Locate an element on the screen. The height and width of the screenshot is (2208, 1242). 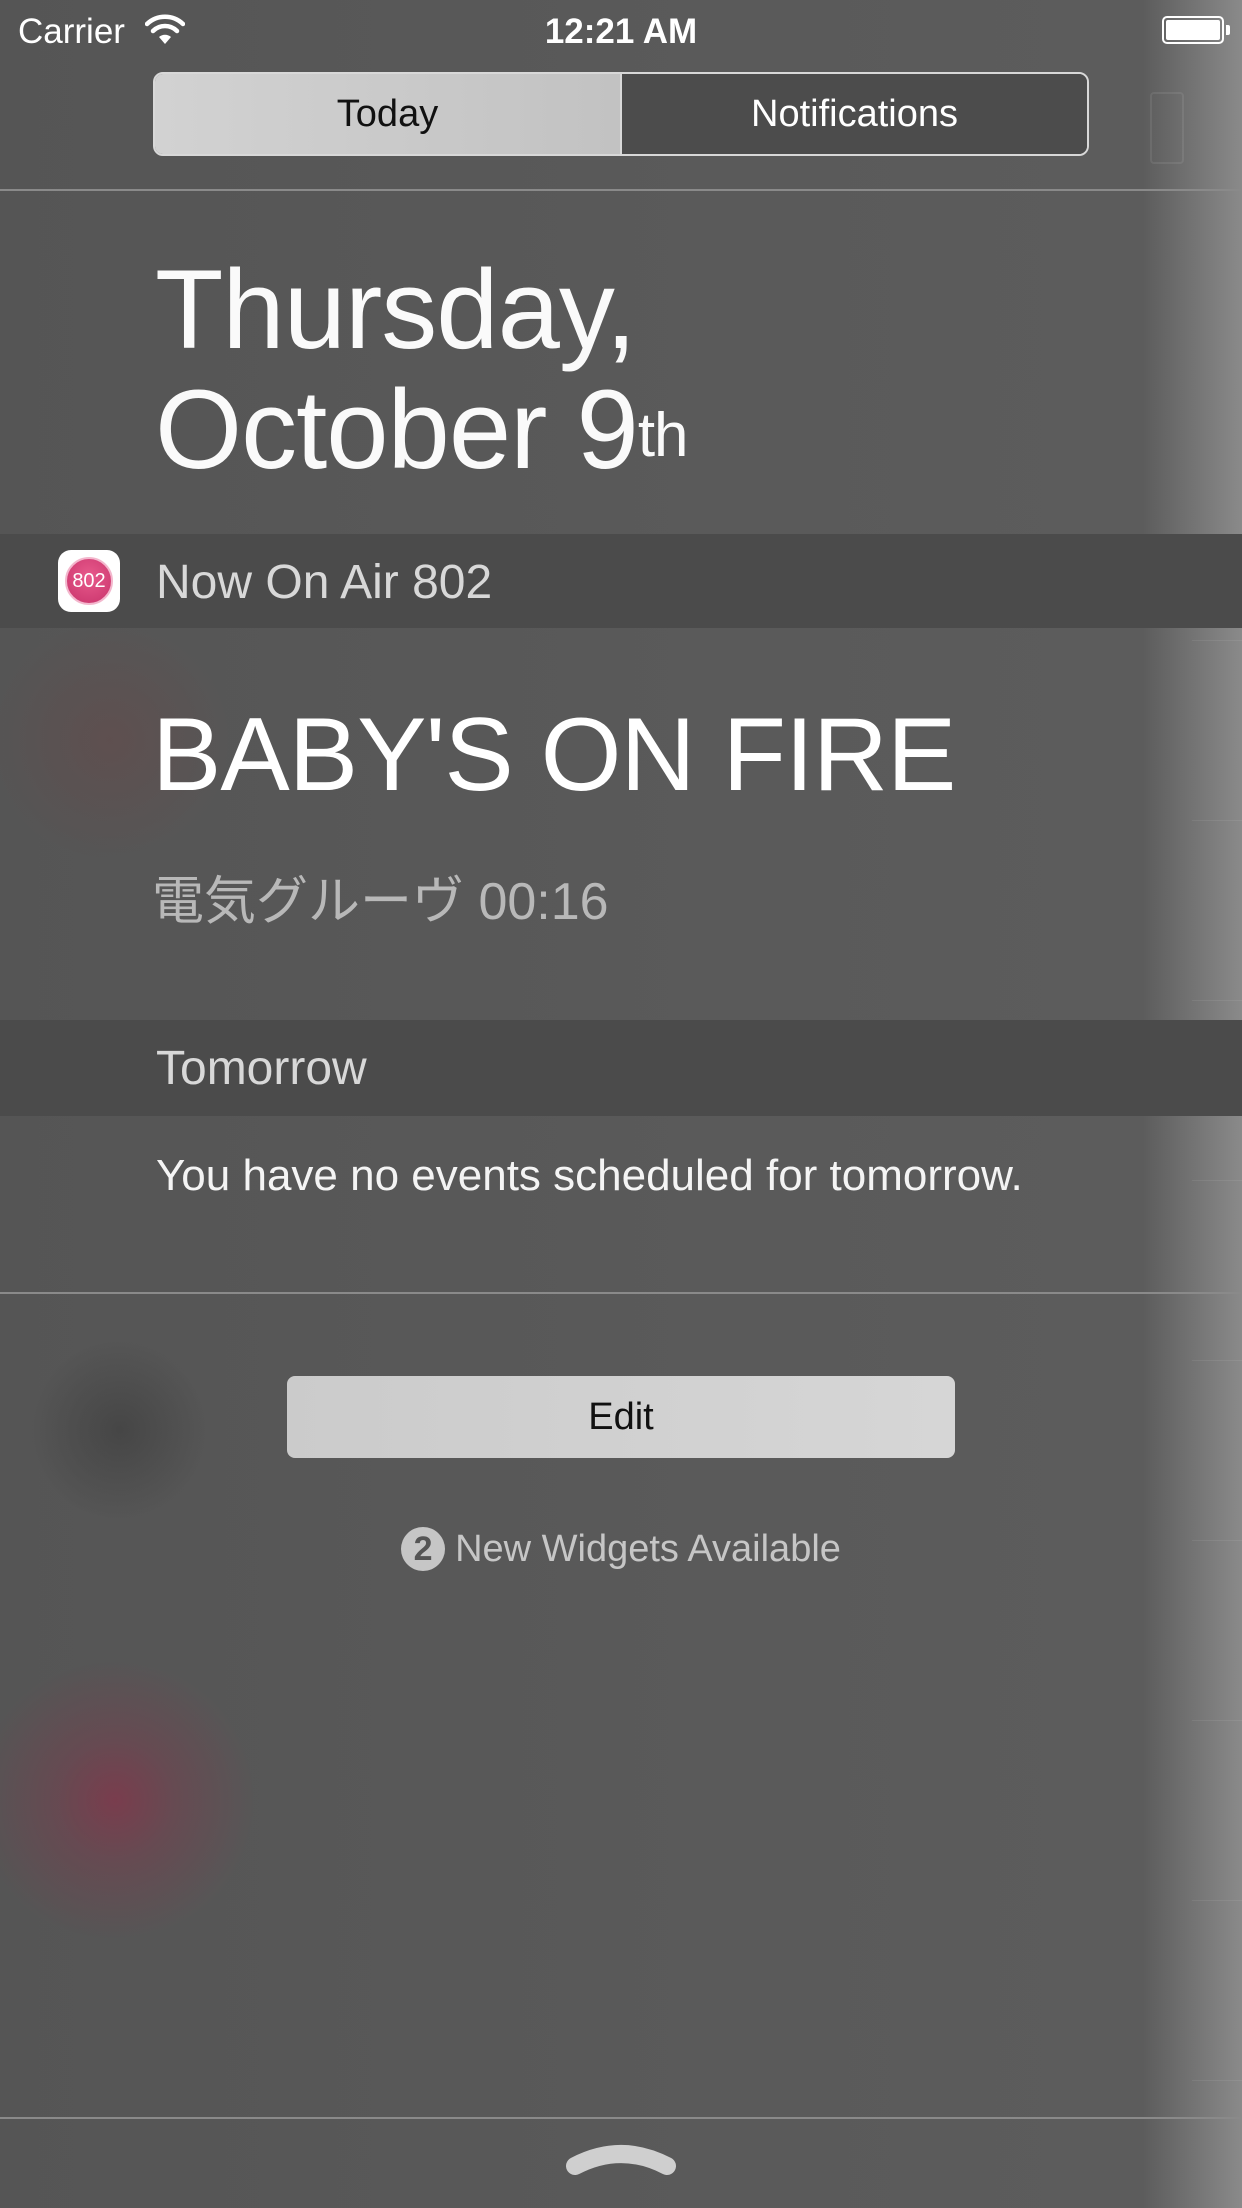
date-month-day: October 9th is located at coordinates (422, 429).